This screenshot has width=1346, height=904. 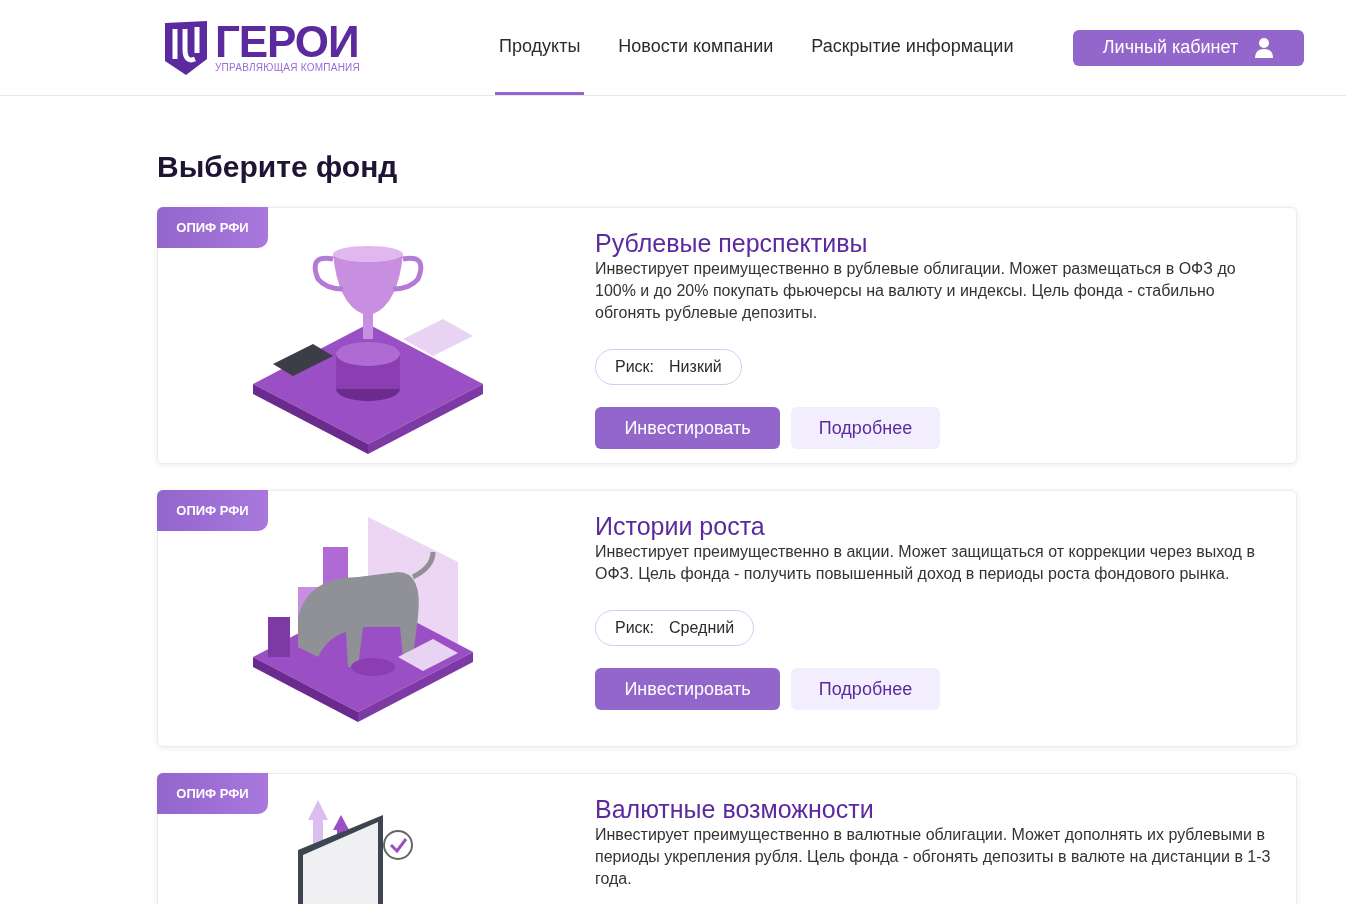 What do you see at coordinates (925, 563) in the screenshot?
I see `fund-description: Инвестирует преимущественно в акции. Может защищаться от коррекции через выход в ОФЗ. Цель фонда - получить повышенный доход в периоды роста фондового рынка.` at bounding box center [925, 563].